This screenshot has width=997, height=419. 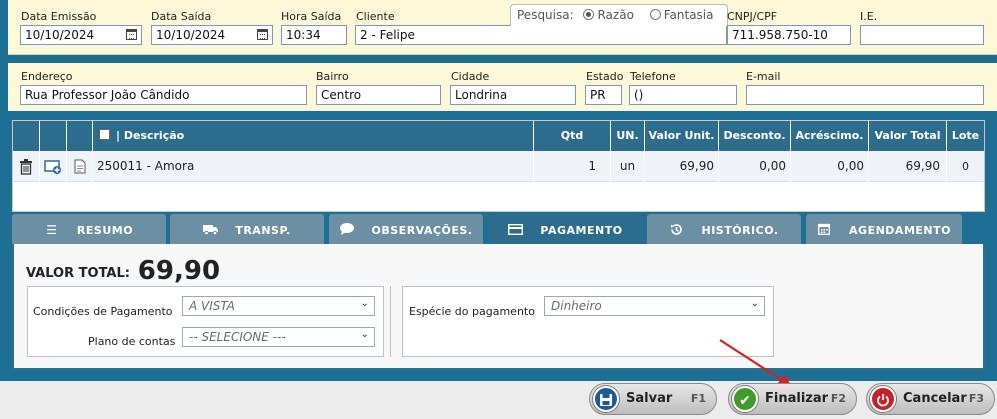 What do you see at coordinates (965, 166) in the screenshot?
I see `cell-lote: 0` at bounding box center [965, 166].